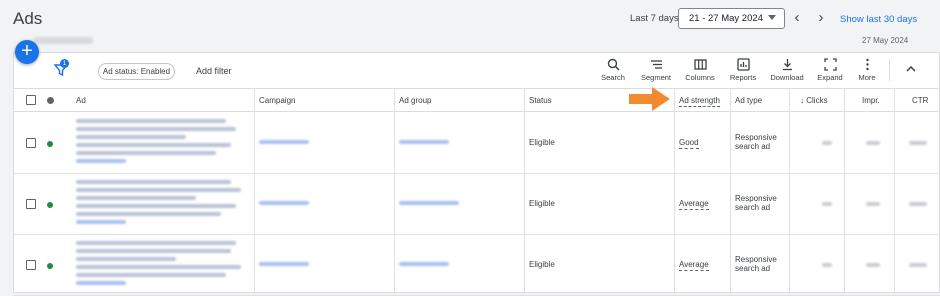  I want to click on page-title: Ads, so click(28, 18).